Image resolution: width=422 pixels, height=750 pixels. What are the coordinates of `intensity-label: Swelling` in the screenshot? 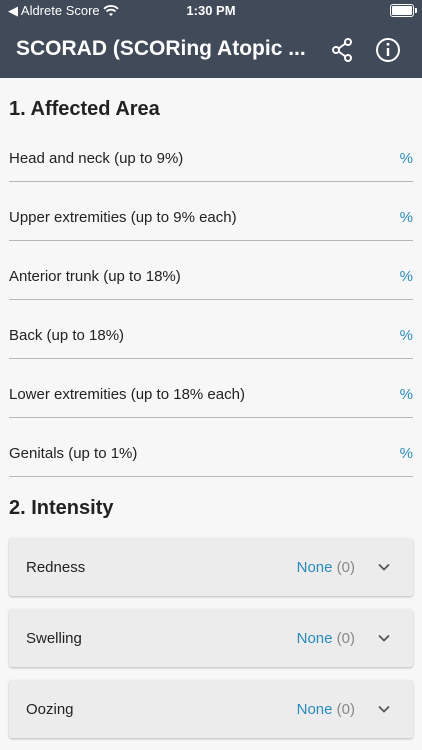 It's located at (54, 638).